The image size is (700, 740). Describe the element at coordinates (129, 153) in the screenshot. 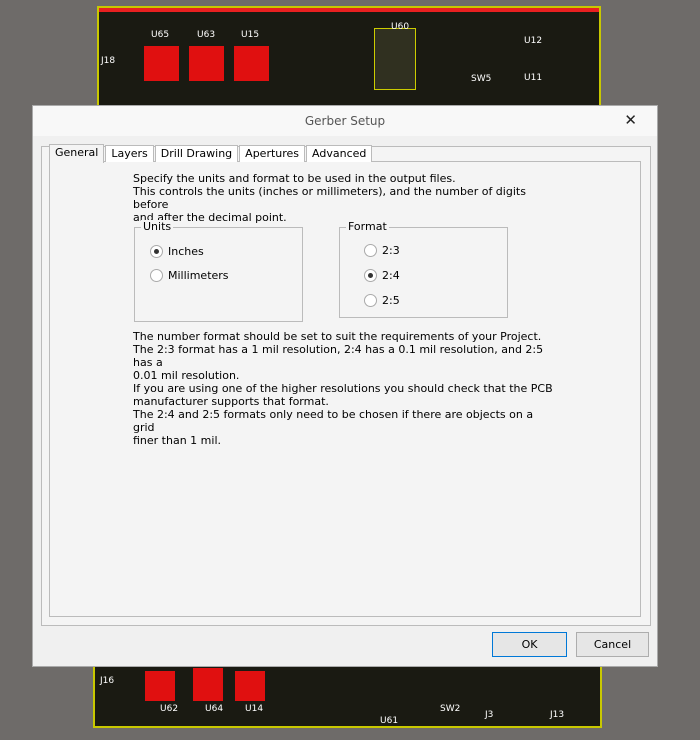

I see `tab-layers: Layers` at that location.